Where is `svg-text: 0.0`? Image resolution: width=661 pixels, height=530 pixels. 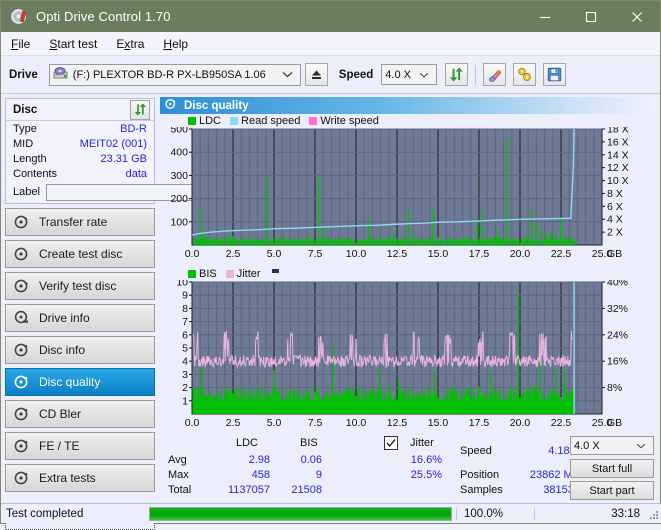 svg-text: 0.0 is located at coordinates (192, 254).